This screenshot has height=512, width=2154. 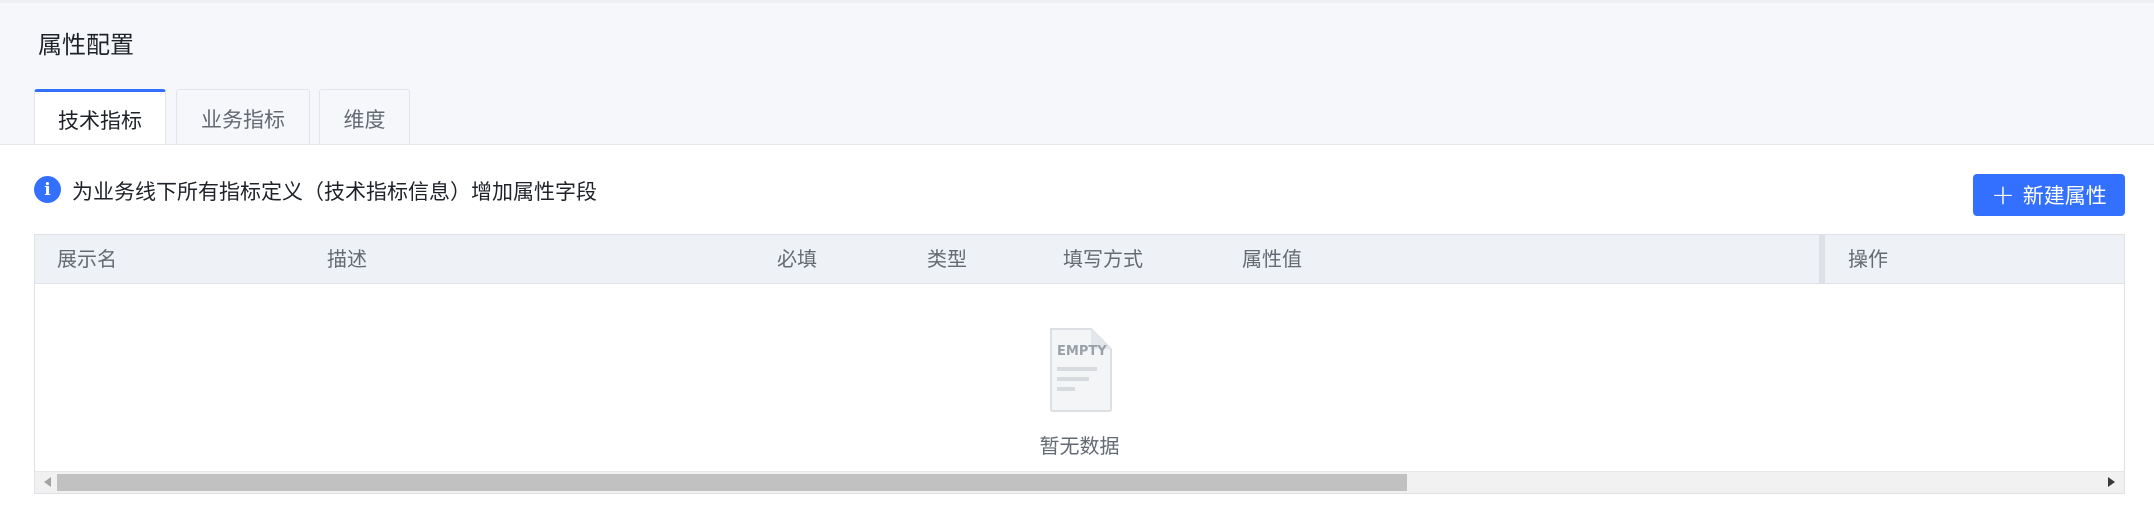 What do you see at coordinates (732, 482) in the screenshot?
I see `scrollbar-thumb` at bounding box center [732, 482].